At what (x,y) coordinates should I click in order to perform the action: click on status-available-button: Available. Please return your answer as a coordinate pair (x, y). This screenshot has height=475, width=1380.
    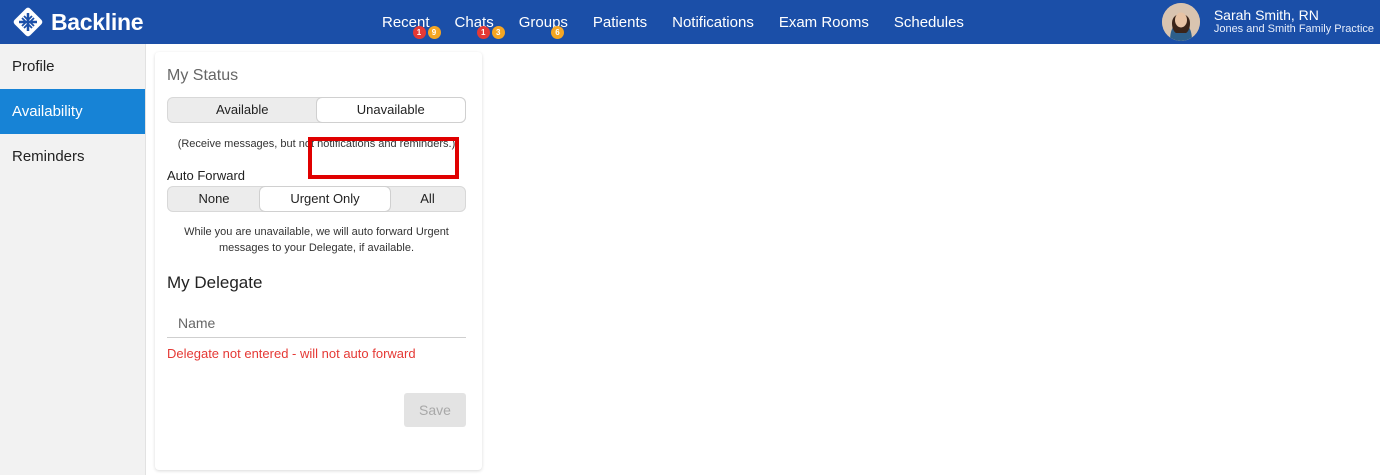
    Looking at the image, I should click on (242, 110).